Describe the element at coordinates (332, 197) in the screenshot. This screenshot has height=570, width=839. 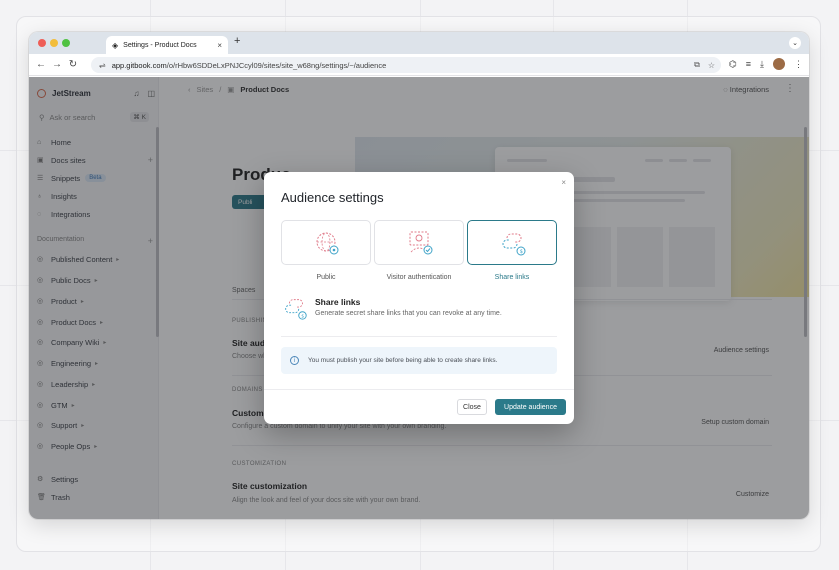
I see `dialog-title: Audience settings` at that location.